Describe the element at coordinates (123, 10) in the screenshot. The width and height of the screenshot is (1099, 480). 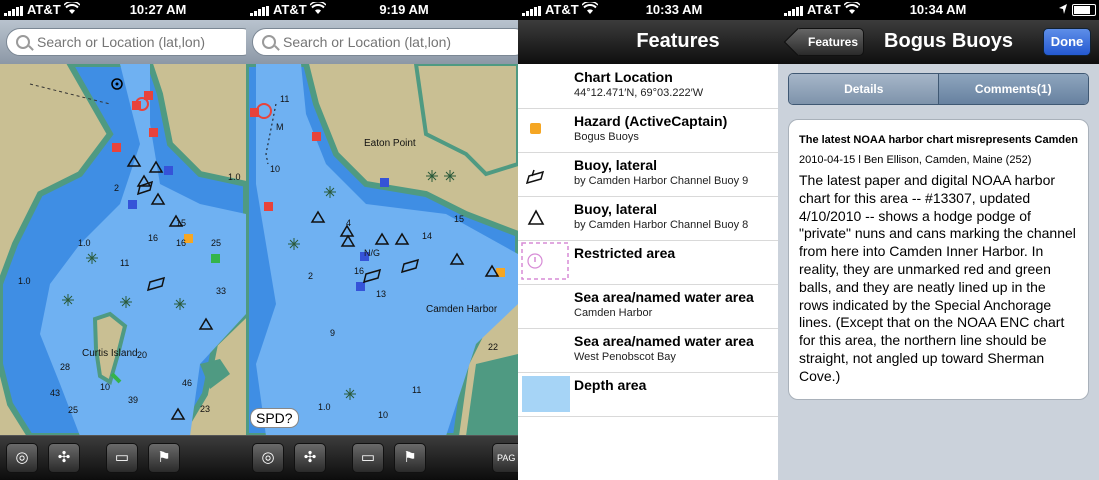
I see `status-bar: AT&T 10:27 AM` at that location.